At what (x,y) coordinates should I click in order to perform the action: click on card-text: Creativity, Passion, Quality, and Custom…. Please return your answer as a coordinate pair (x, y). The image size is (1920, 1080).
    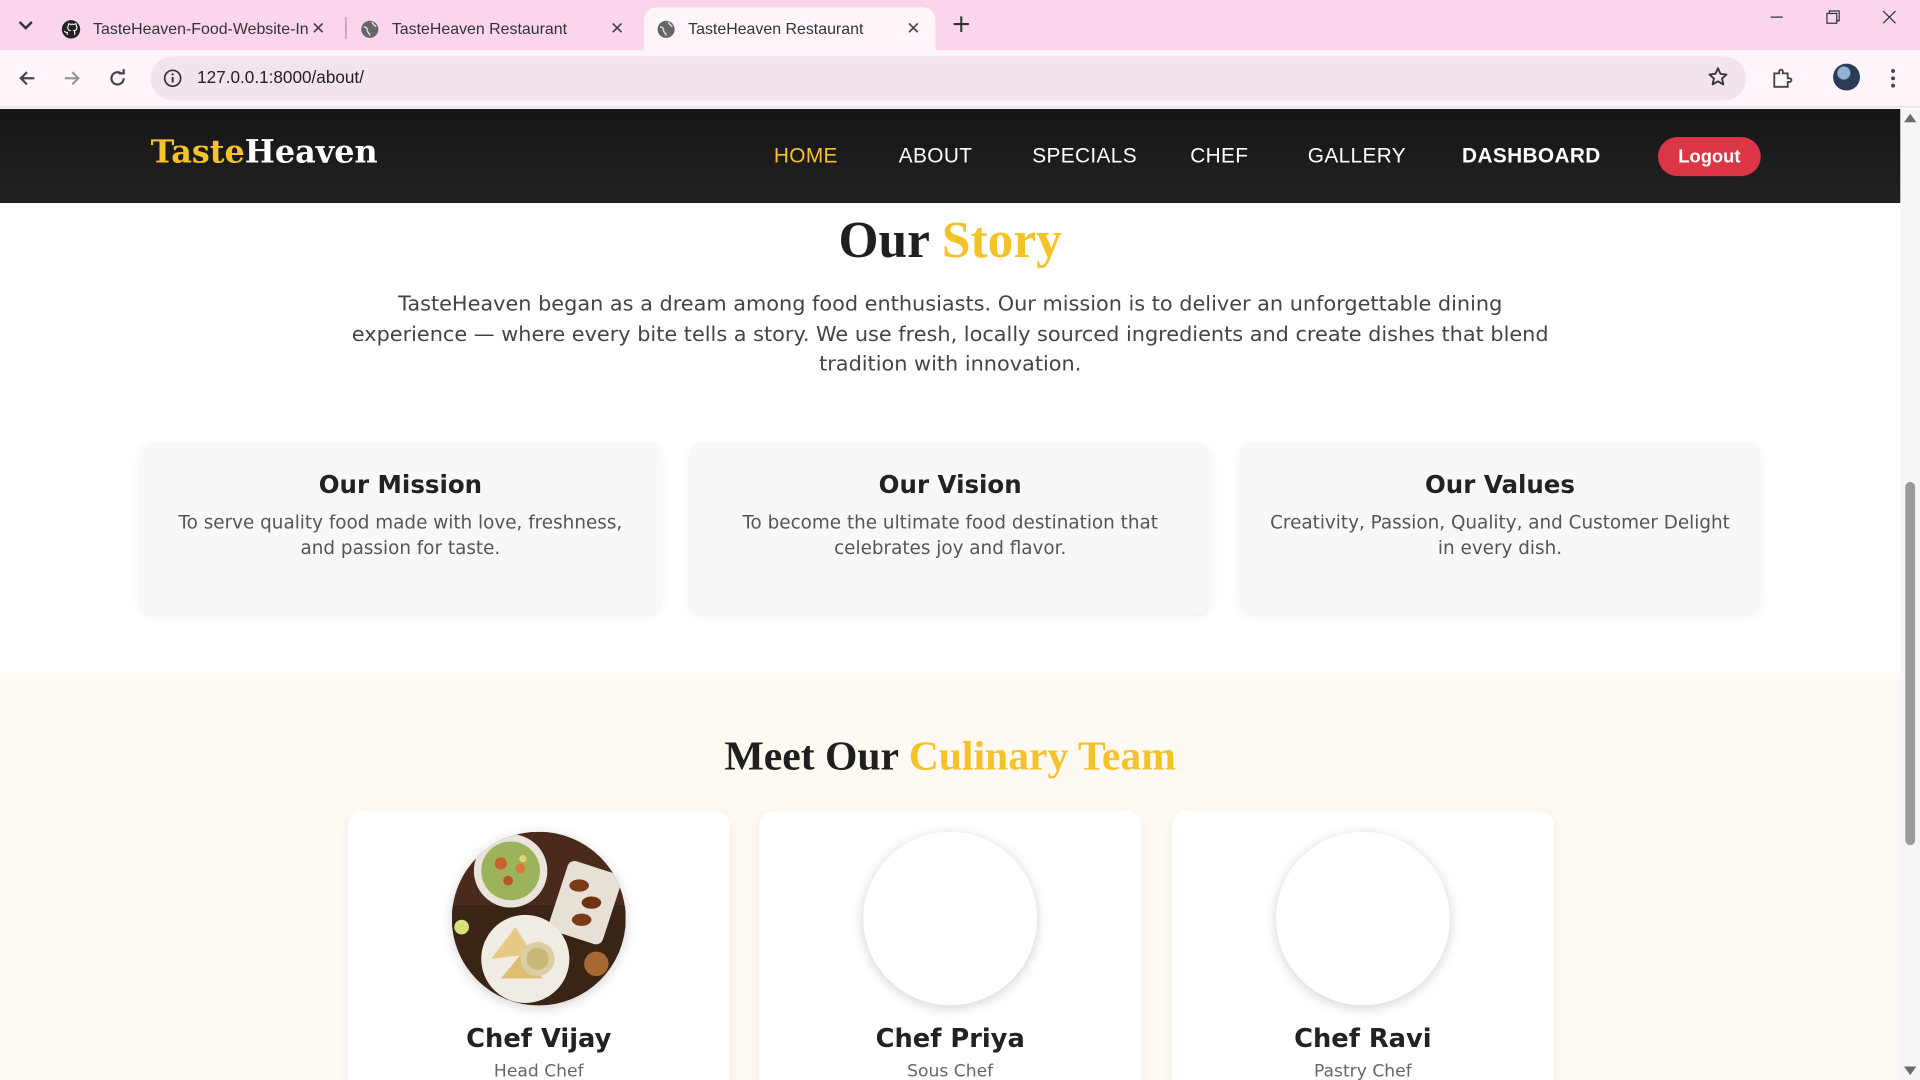
    Looking at the image, I should click on (1500, 535).